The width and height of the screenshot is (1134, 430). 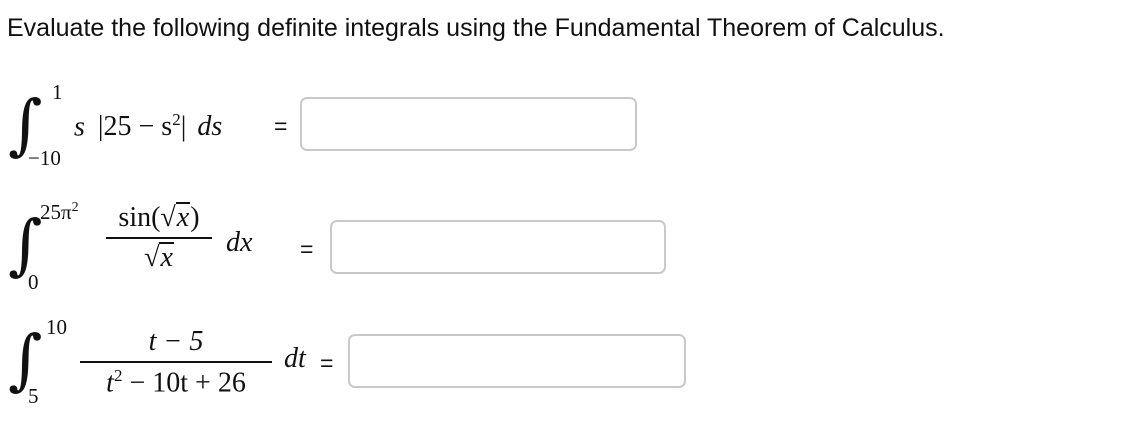 I want to click on denominator: t2 − 10t + 26, so click(x=176, y=382).